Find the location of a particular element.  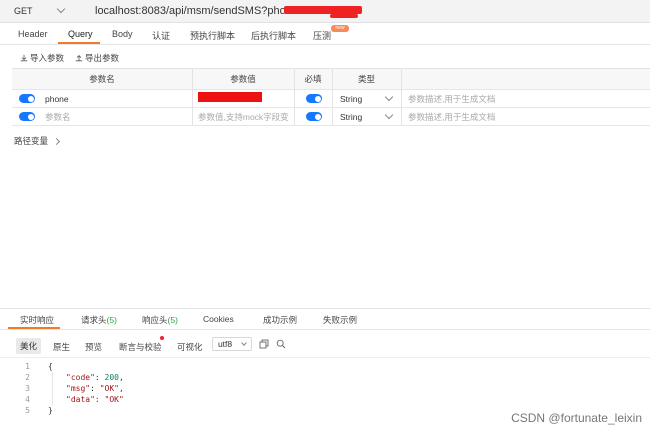

search-icon is located at coordinates (281, 344).